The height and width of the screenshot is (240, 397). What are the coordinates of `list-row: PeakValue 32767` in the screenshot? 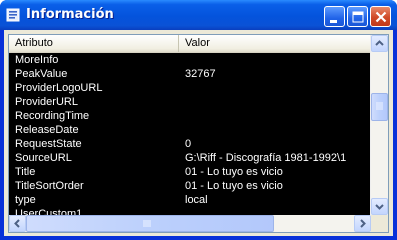 It's located at (190, 74).